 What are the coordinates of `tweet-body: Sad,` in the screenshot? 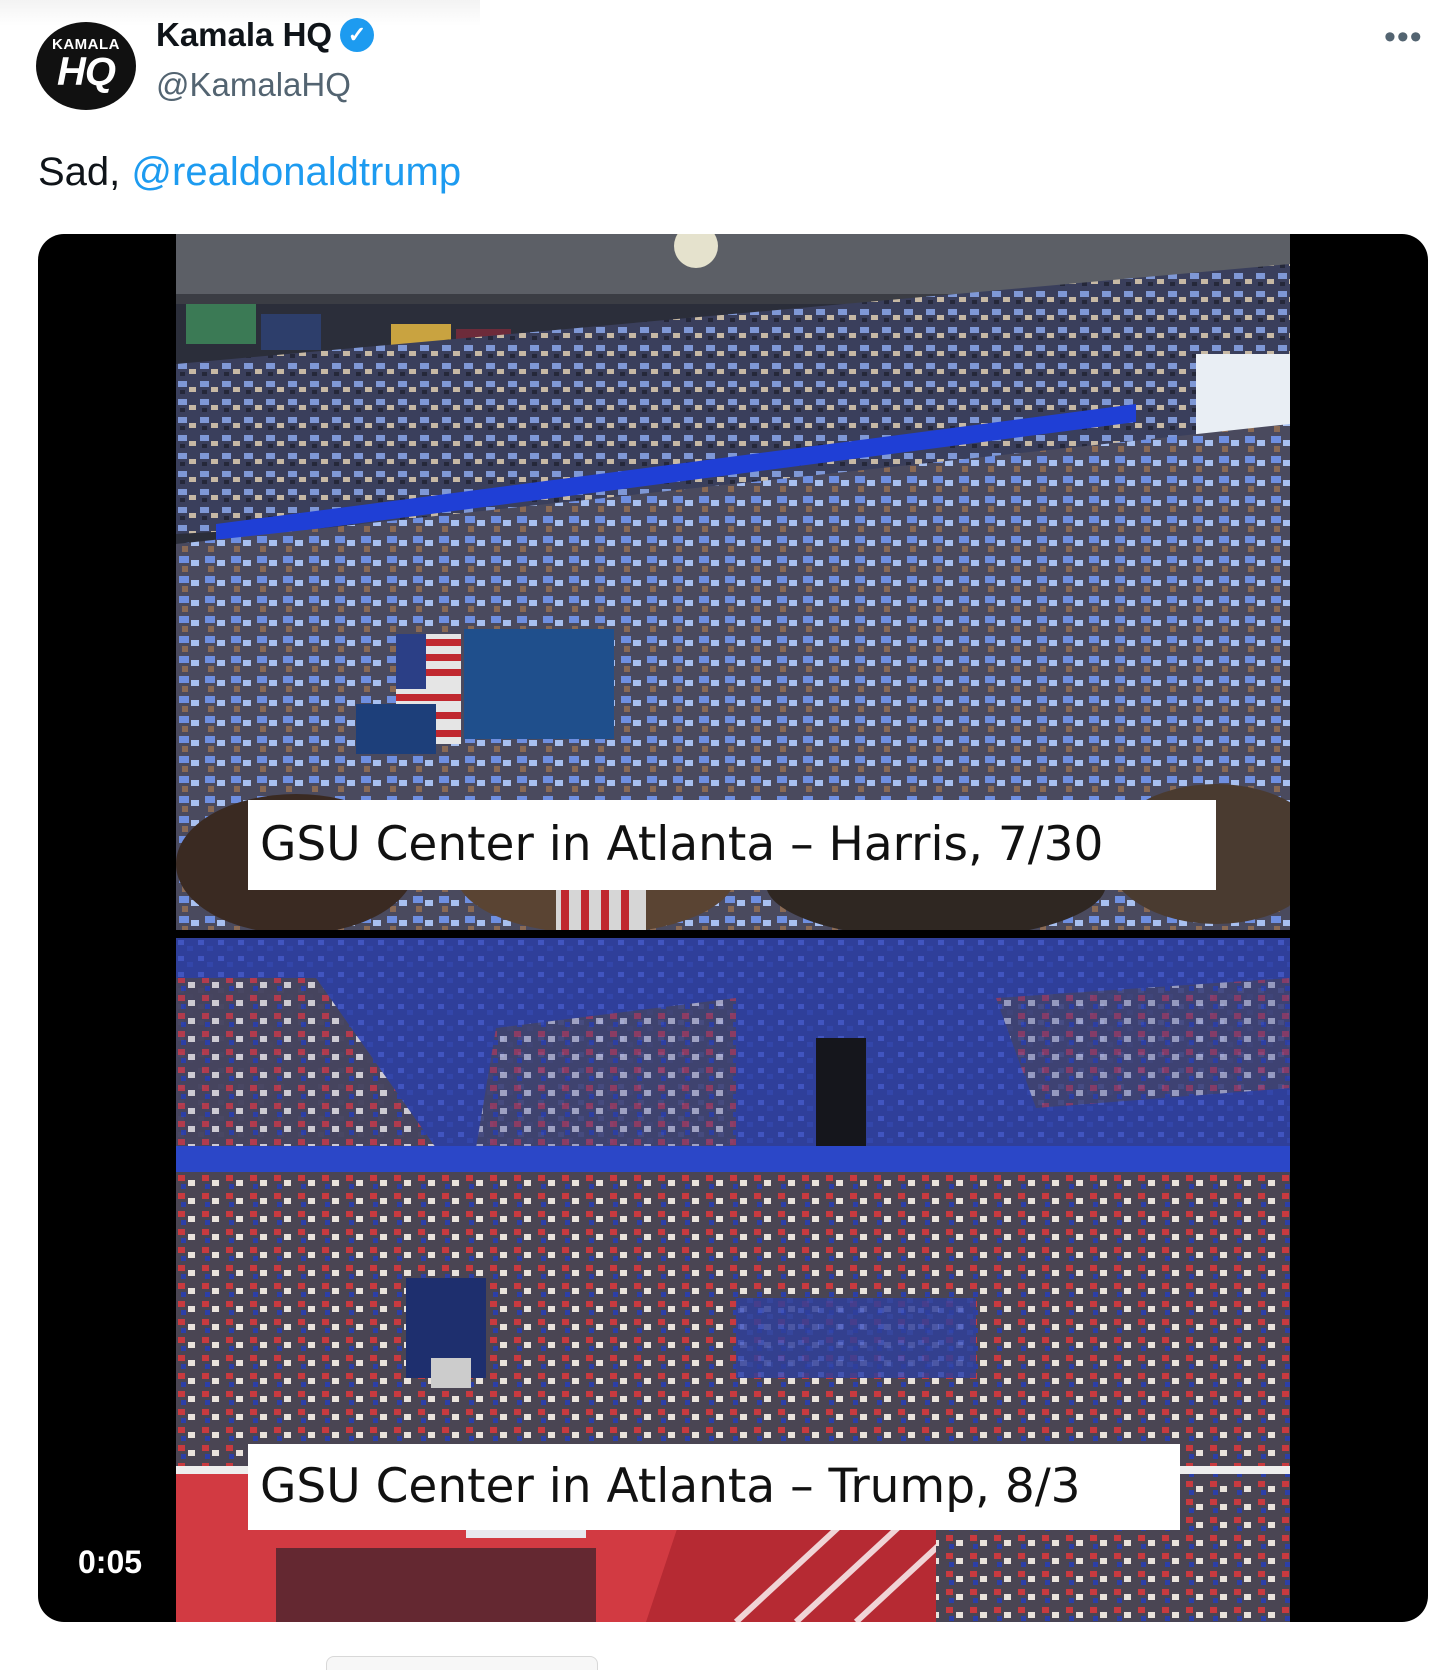 It's located at (85, 172).